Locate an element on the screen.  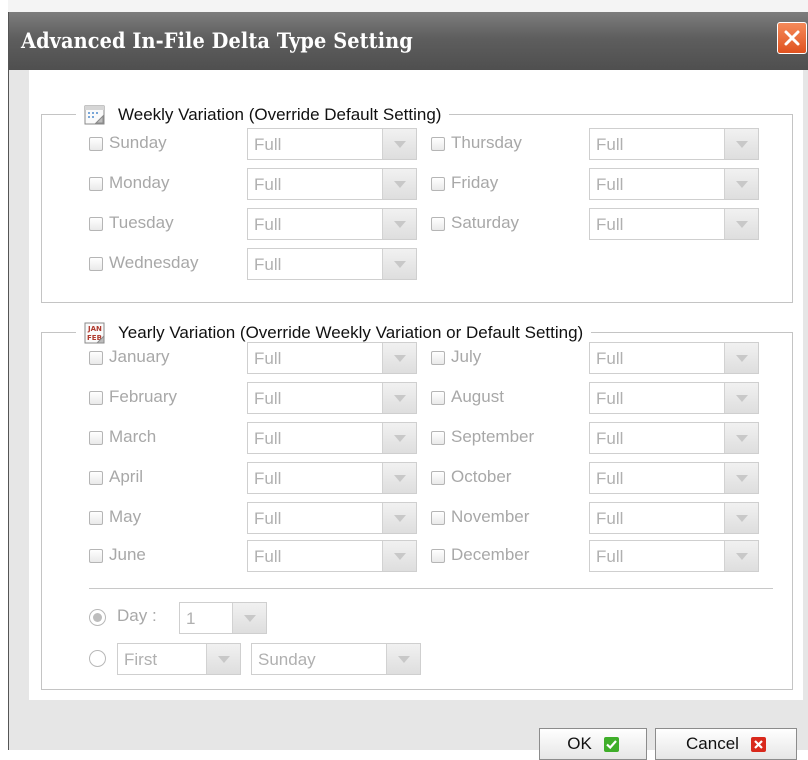
day-number-select: 1 is located at coordinates (223, 618).